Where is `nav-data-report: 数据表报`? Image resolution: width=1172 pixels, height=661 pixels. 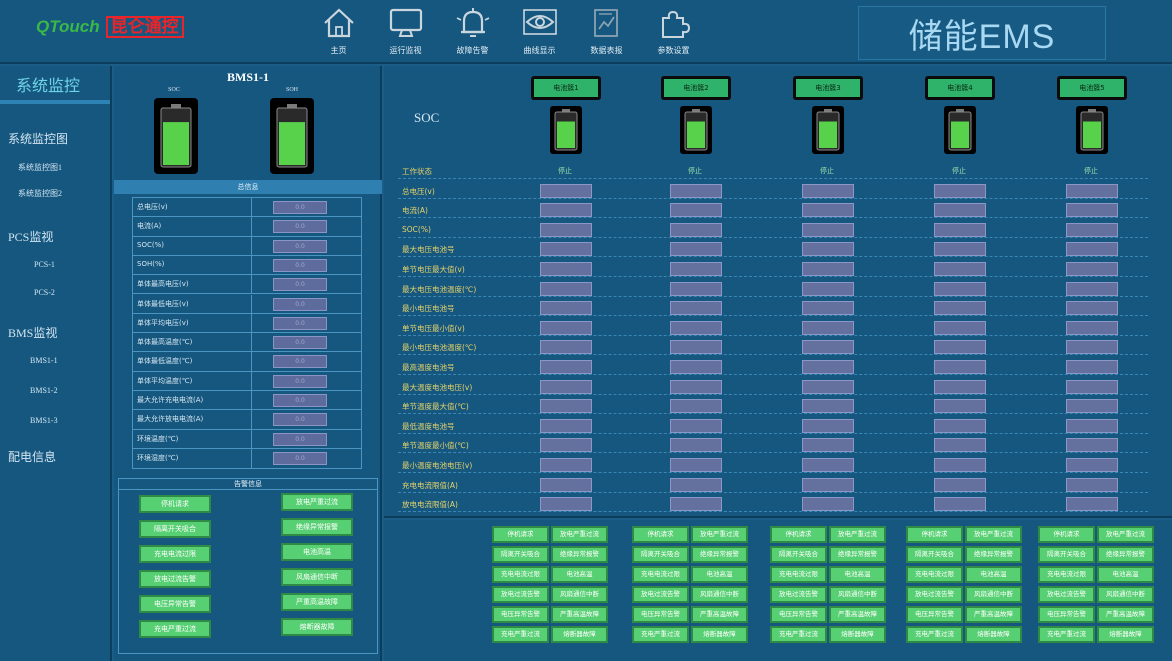
nav-data-report: 数据表报 is located at coordinates (606, 32).